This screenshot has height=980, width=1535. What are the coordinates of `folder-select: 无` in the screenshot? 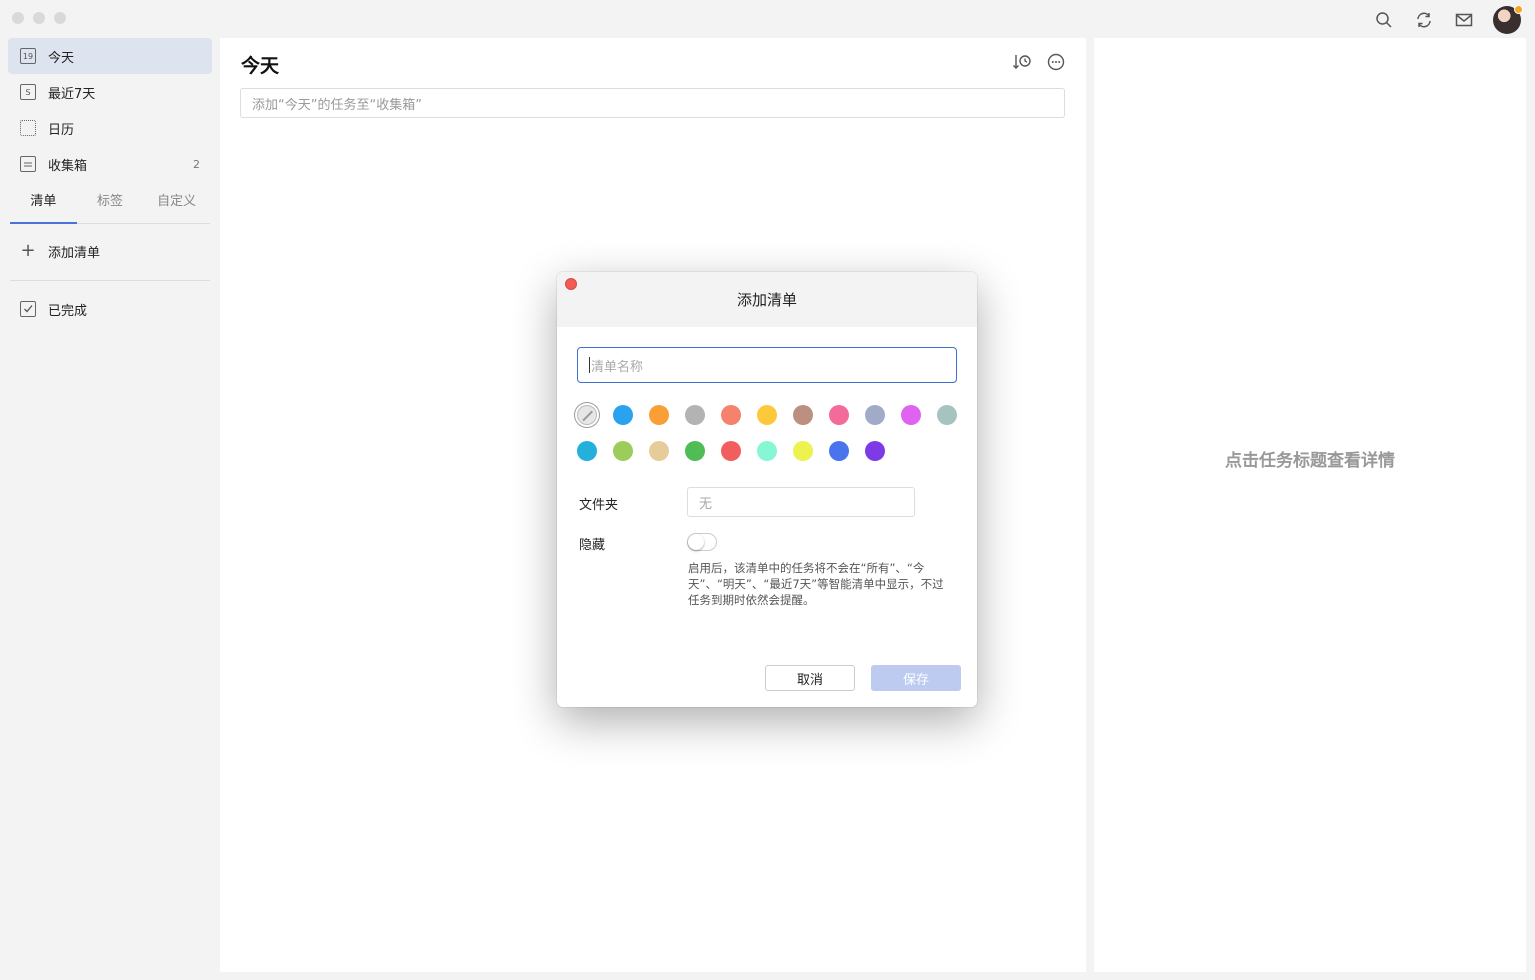 It's located at (801, 502).